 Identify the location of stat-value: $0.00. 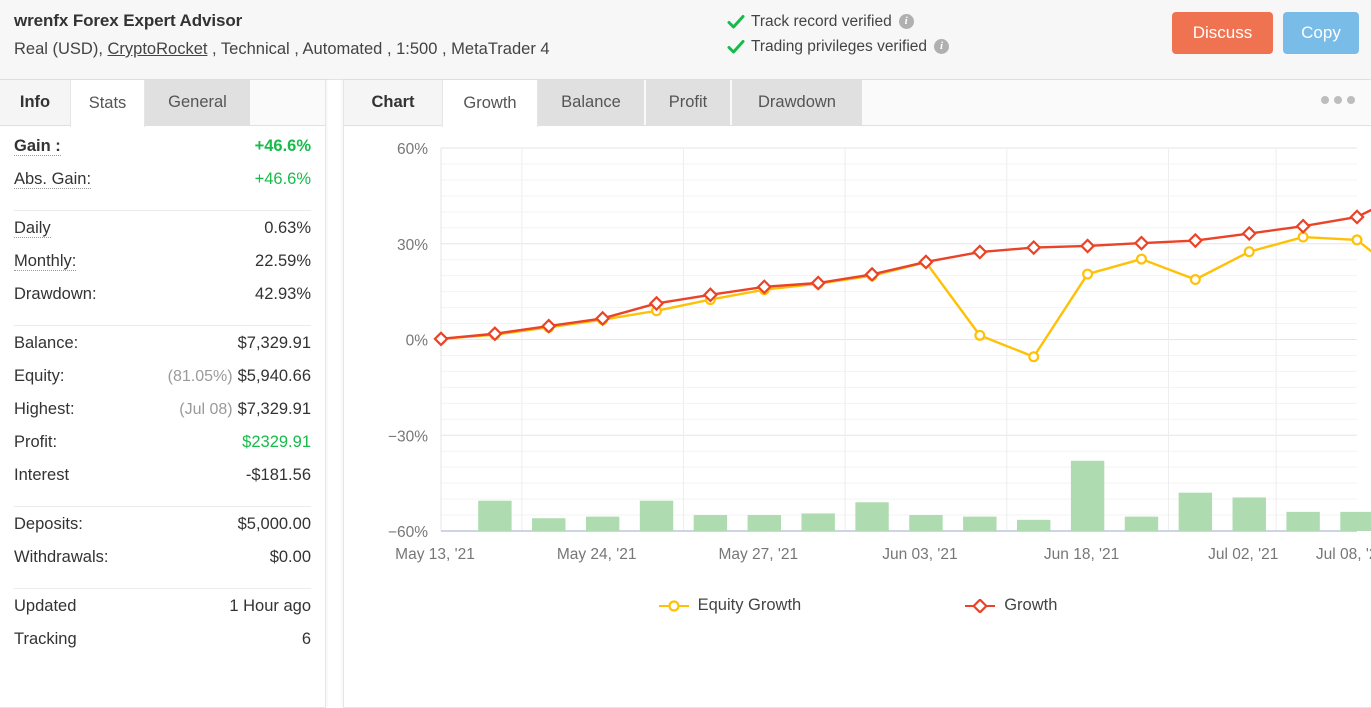
(290, 557).